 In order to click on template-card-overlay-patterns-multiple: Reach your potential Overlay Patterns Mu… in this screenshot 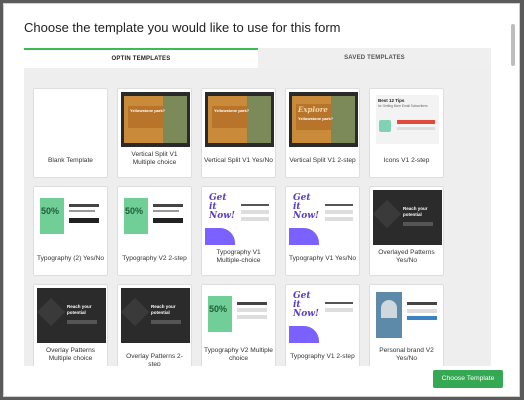, I will do `click(70, 326)`.